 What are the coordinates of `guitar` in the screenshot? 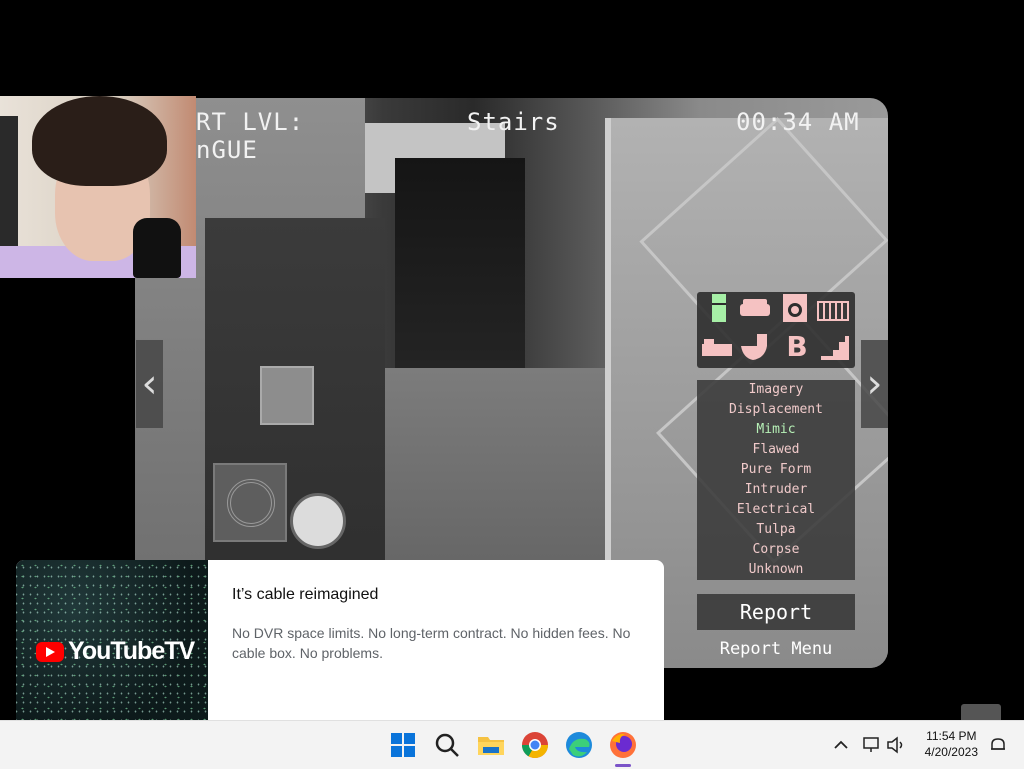 It's located at (9, 191).